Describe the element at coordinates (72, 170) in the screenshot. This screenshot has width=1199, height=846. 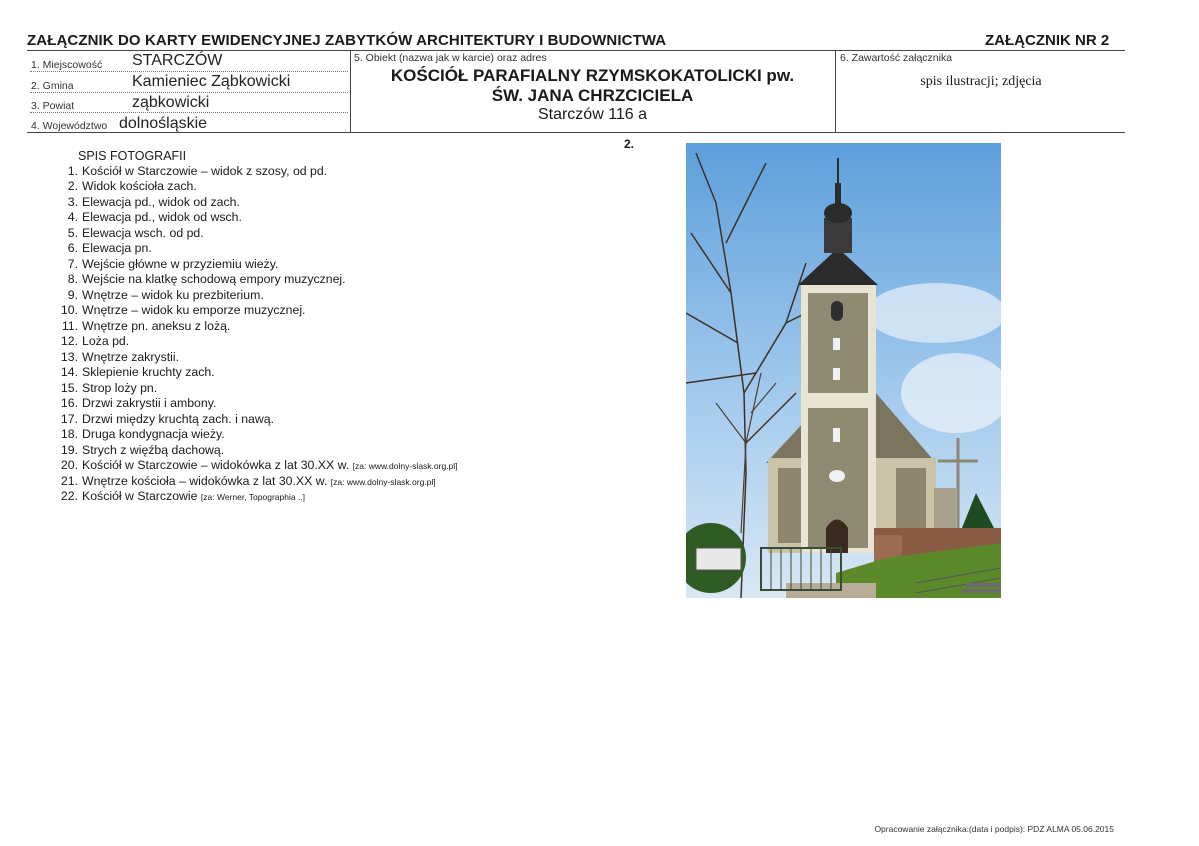
I see `list-item-number: 1.` at that location.